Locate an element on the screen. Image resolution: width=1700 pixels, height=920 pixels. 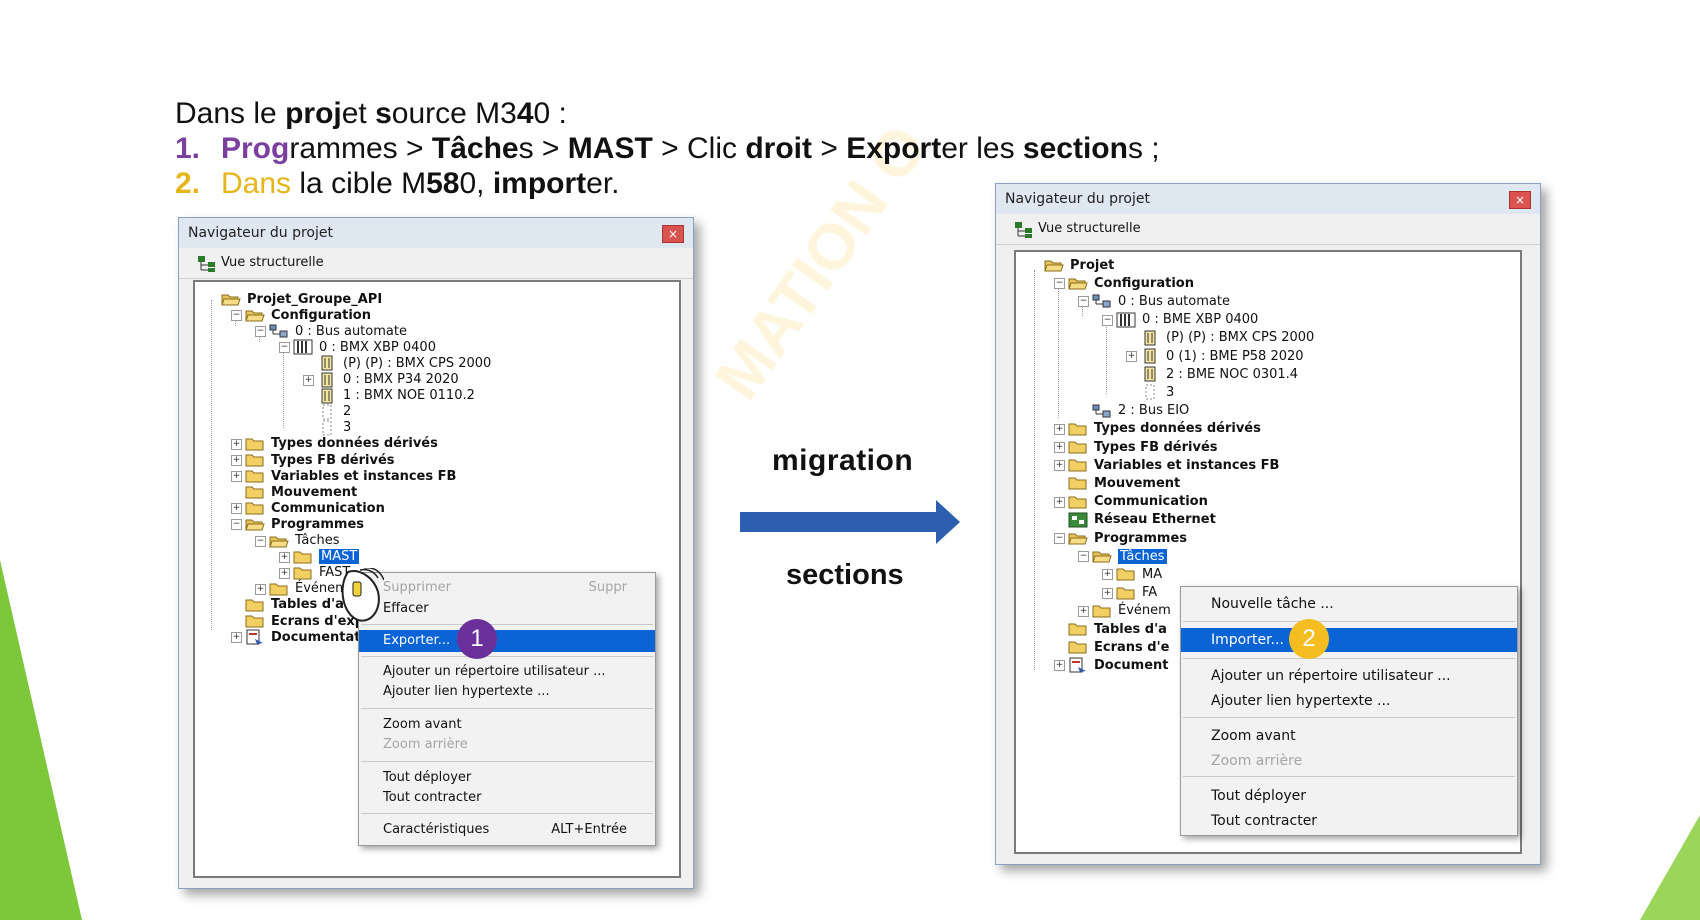
tree-item: Configuration is located at coordinates (1131, 283).